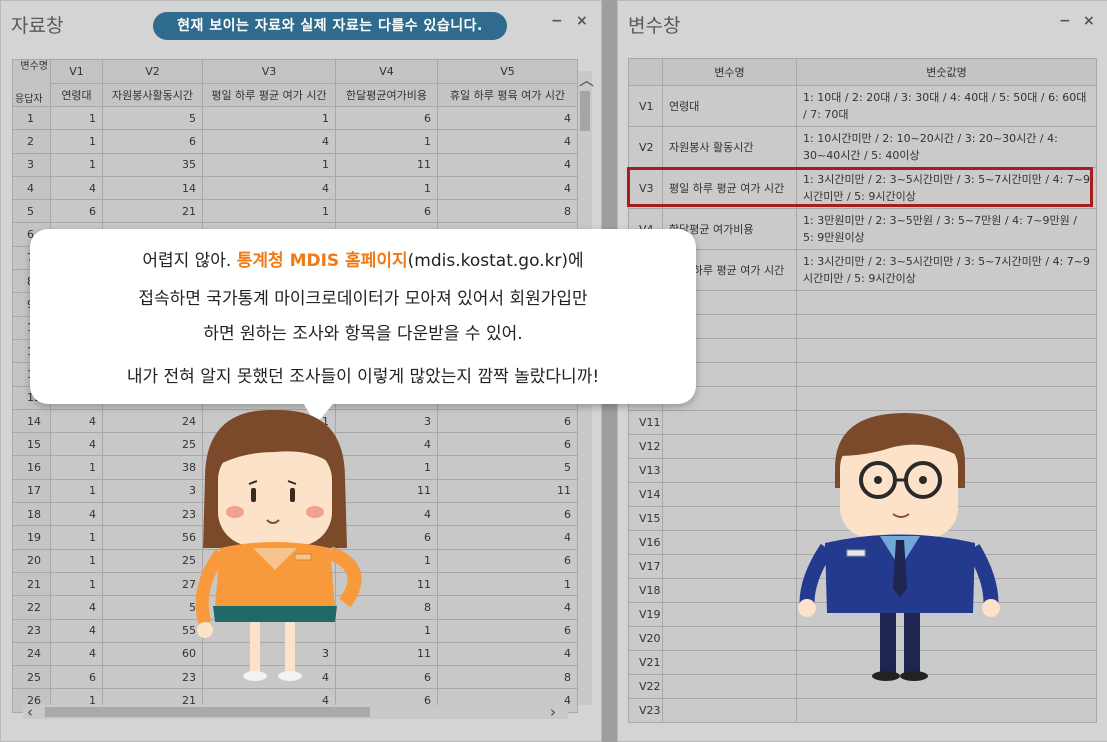 This screenshot has width=1107, height=742. I want to click on table-row: 4 4 14 4 1 4, so click(295, 188).